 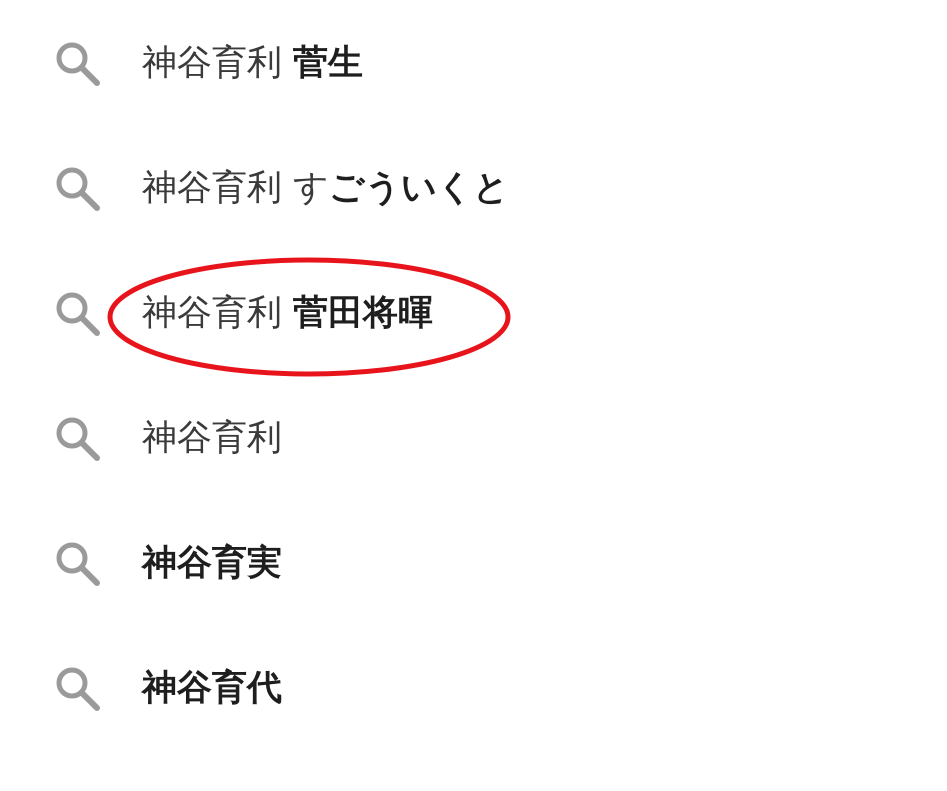 I want to click on suggestion-text: 神谷育利, so click(x=212, y=437).